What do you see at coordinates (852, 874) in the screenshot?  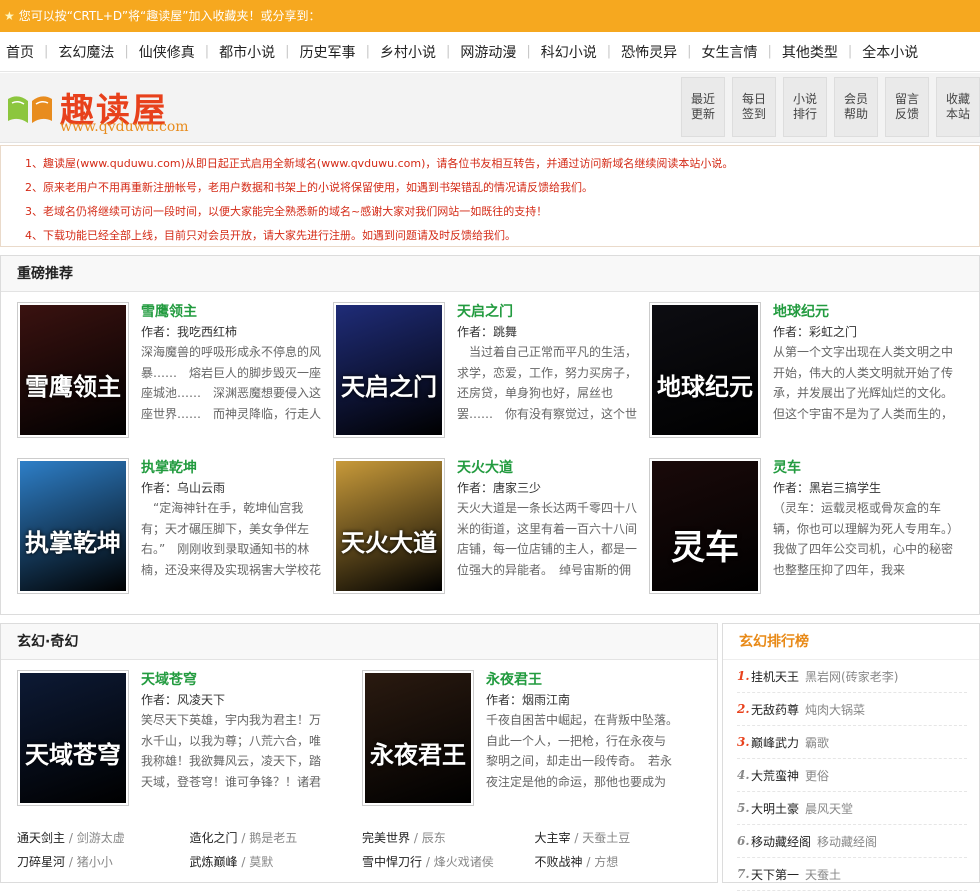 I see `rank-item: 7. 天下第一 天蚕土` at bounding box center [852, 874].